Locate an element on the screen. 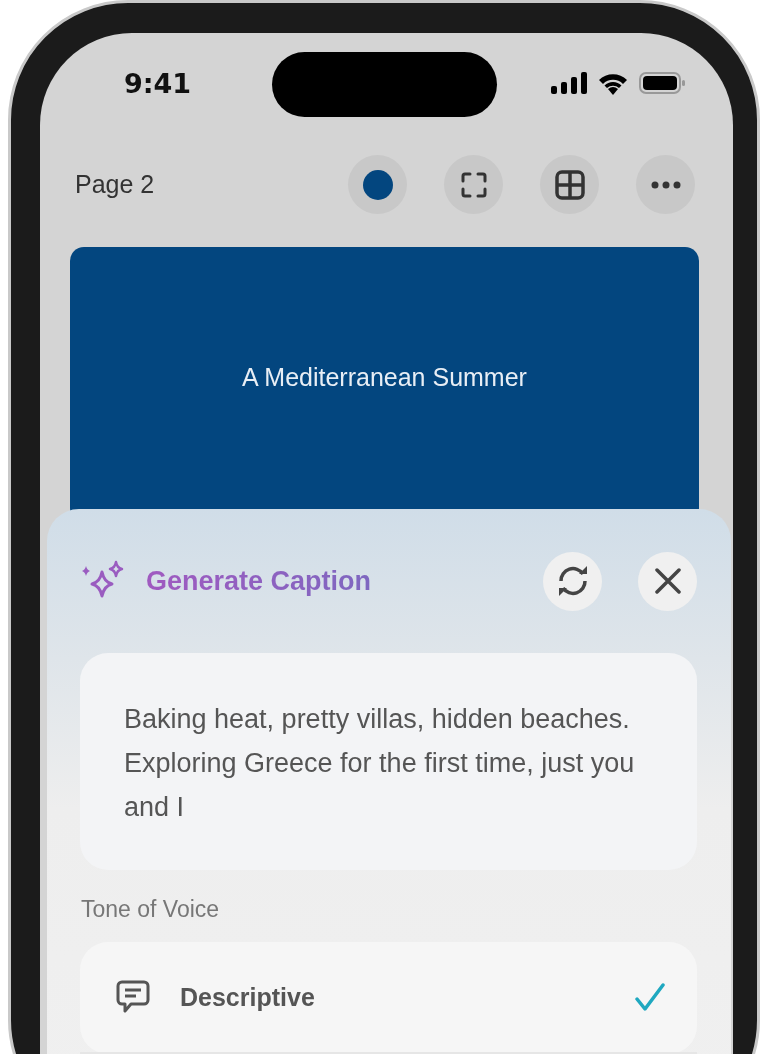 This screenshot has width=768, height=1054. battery-icon is located at coordinates (662, 83).